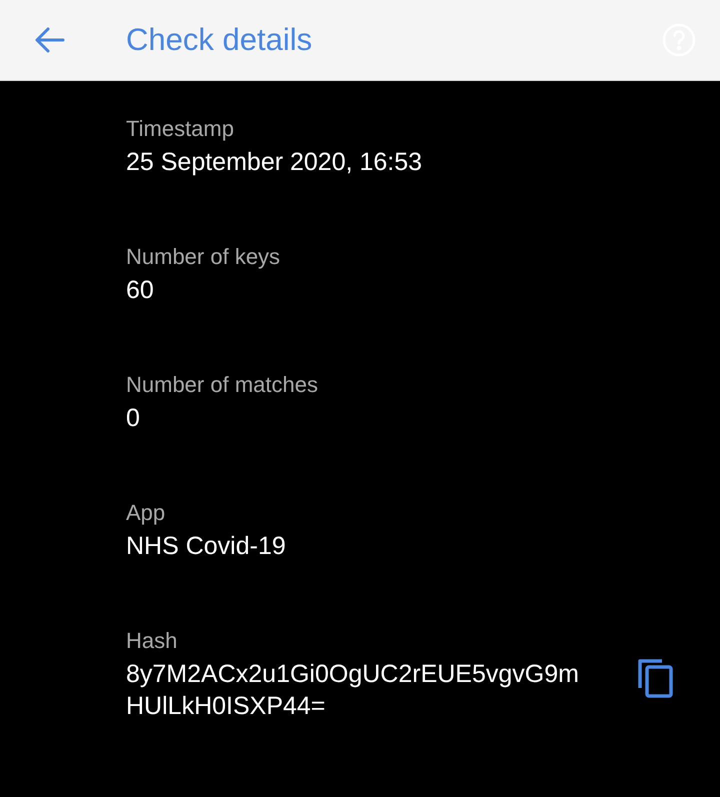 The height and width of the screenshot is (797, 720). Describe the element at coordinates (180, 129) in the screenshot. I see `detail-label: Timestamp` at that location.